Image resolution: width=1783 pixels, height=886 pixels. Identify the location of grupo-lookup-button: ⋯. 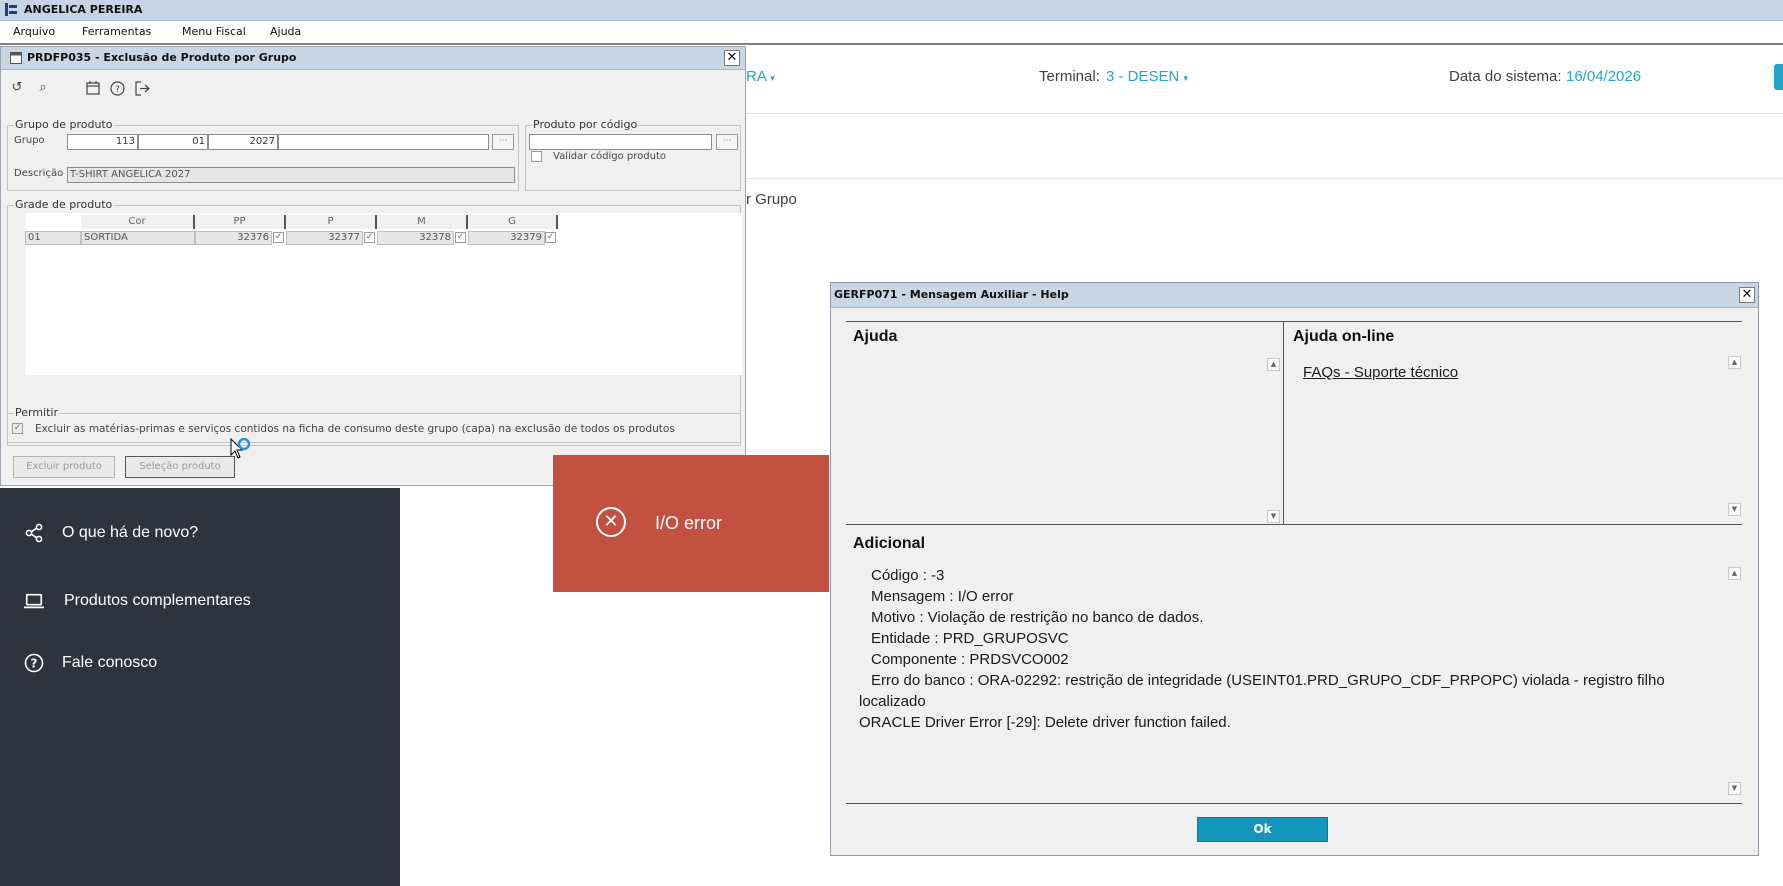
(503, 142).